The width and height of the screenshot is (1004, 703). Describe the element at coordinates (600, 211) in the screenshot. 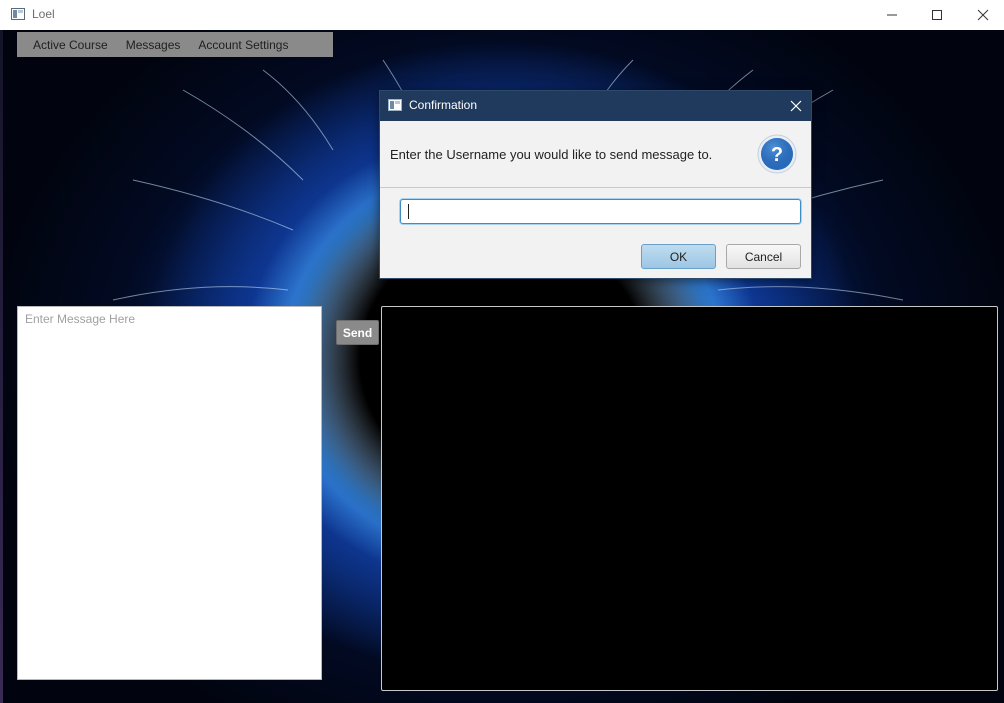

I see `username-input` at that location.